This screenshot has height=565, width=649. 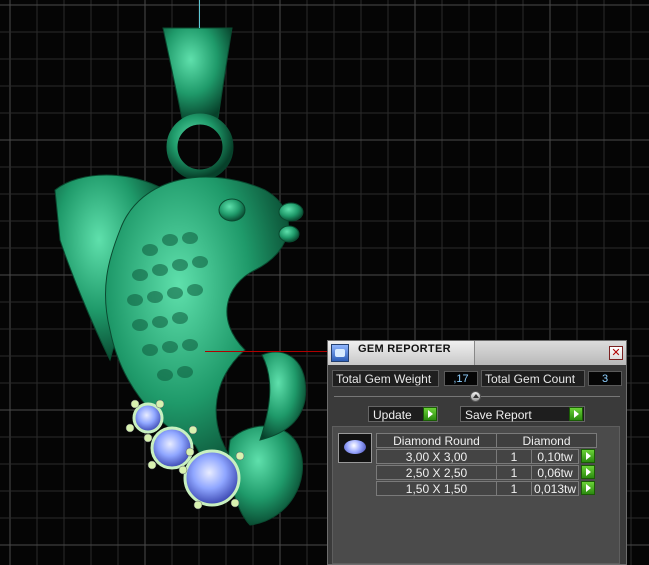 What do you see at coordinates (555, 472) in the screenshot?
I see `gem-weight: 0,06tw` at bounding box center [555, 472].